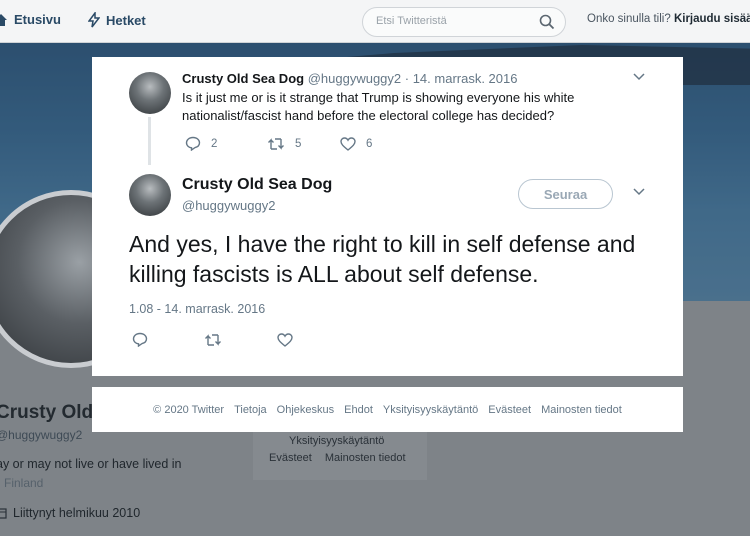  Describe the element at coordinates (354, 78) in the screenshot. I see `tweet1-handle: @huggywuggy2` at that location.